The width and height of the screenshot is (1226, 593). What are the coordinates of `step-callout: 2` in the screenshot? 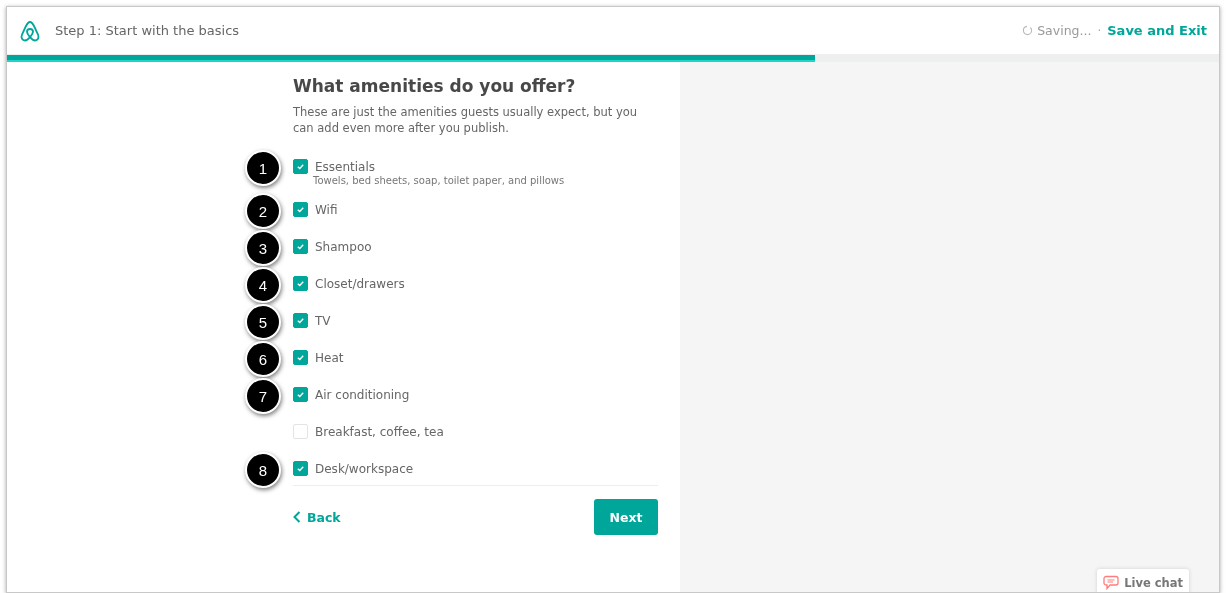 It's located at (263, 211).